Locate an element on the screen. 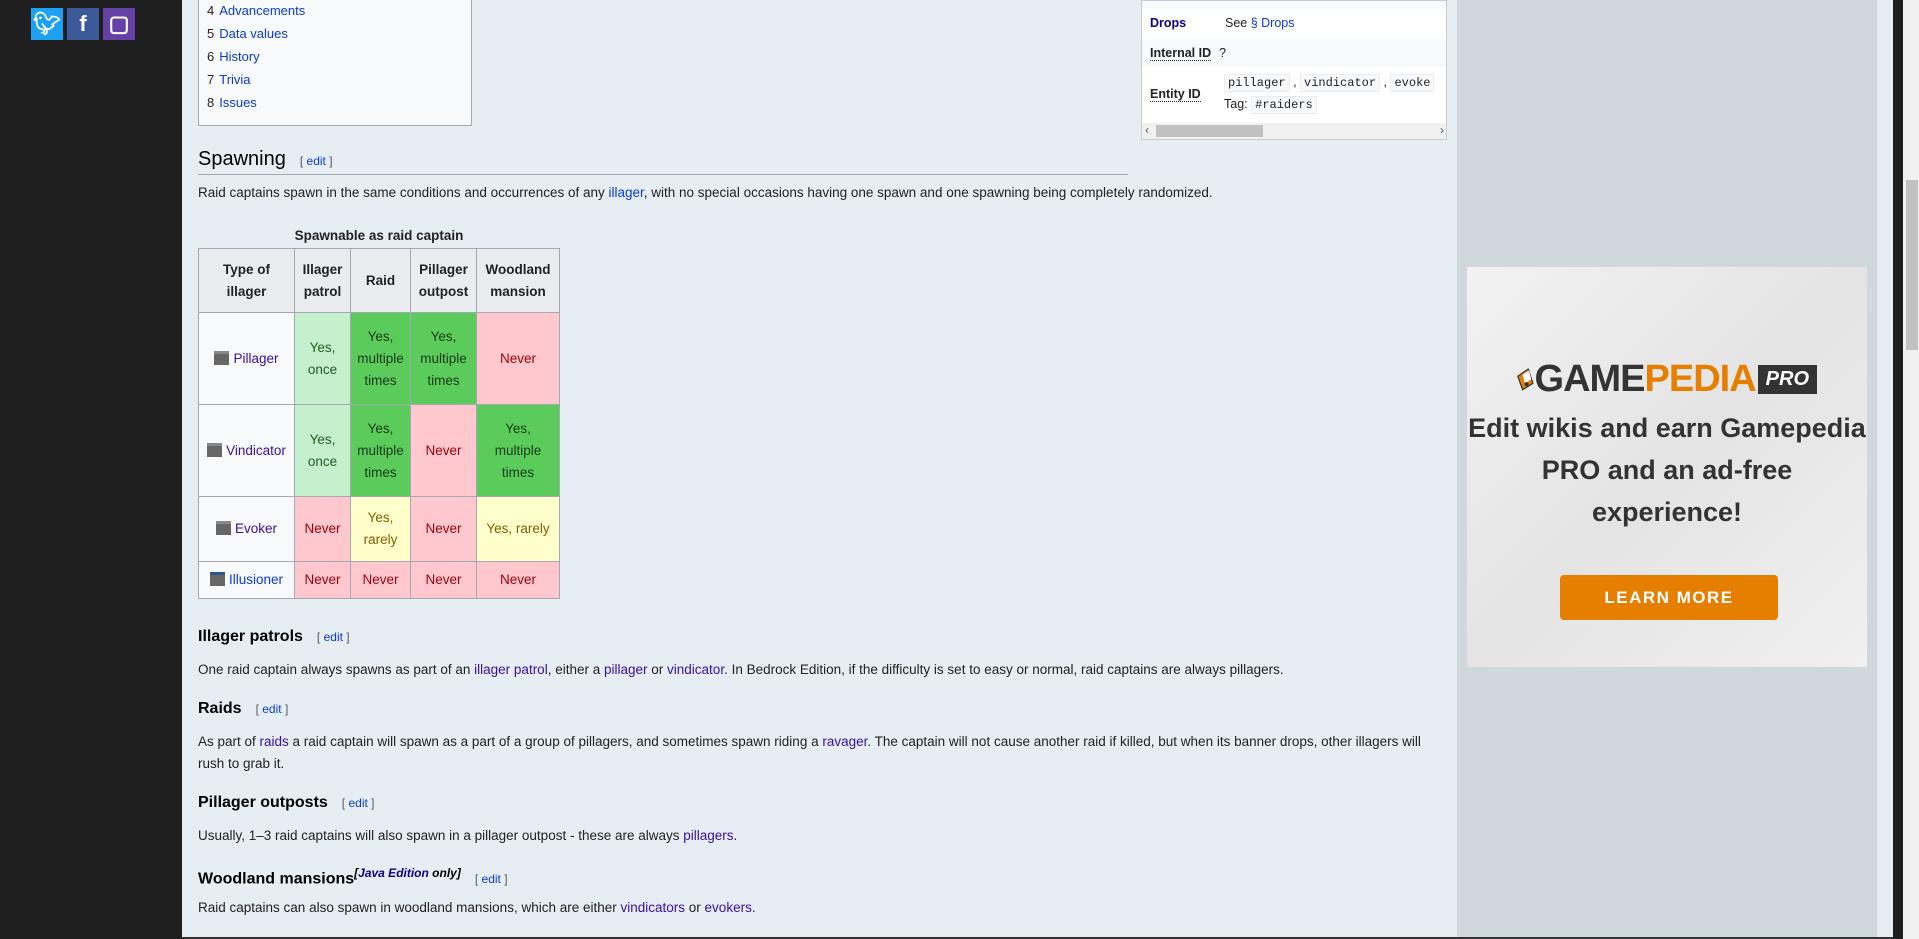 The height and width of the screenshot is (939, 1919). mob-link: Evoker is located at coordinates (256, 528).